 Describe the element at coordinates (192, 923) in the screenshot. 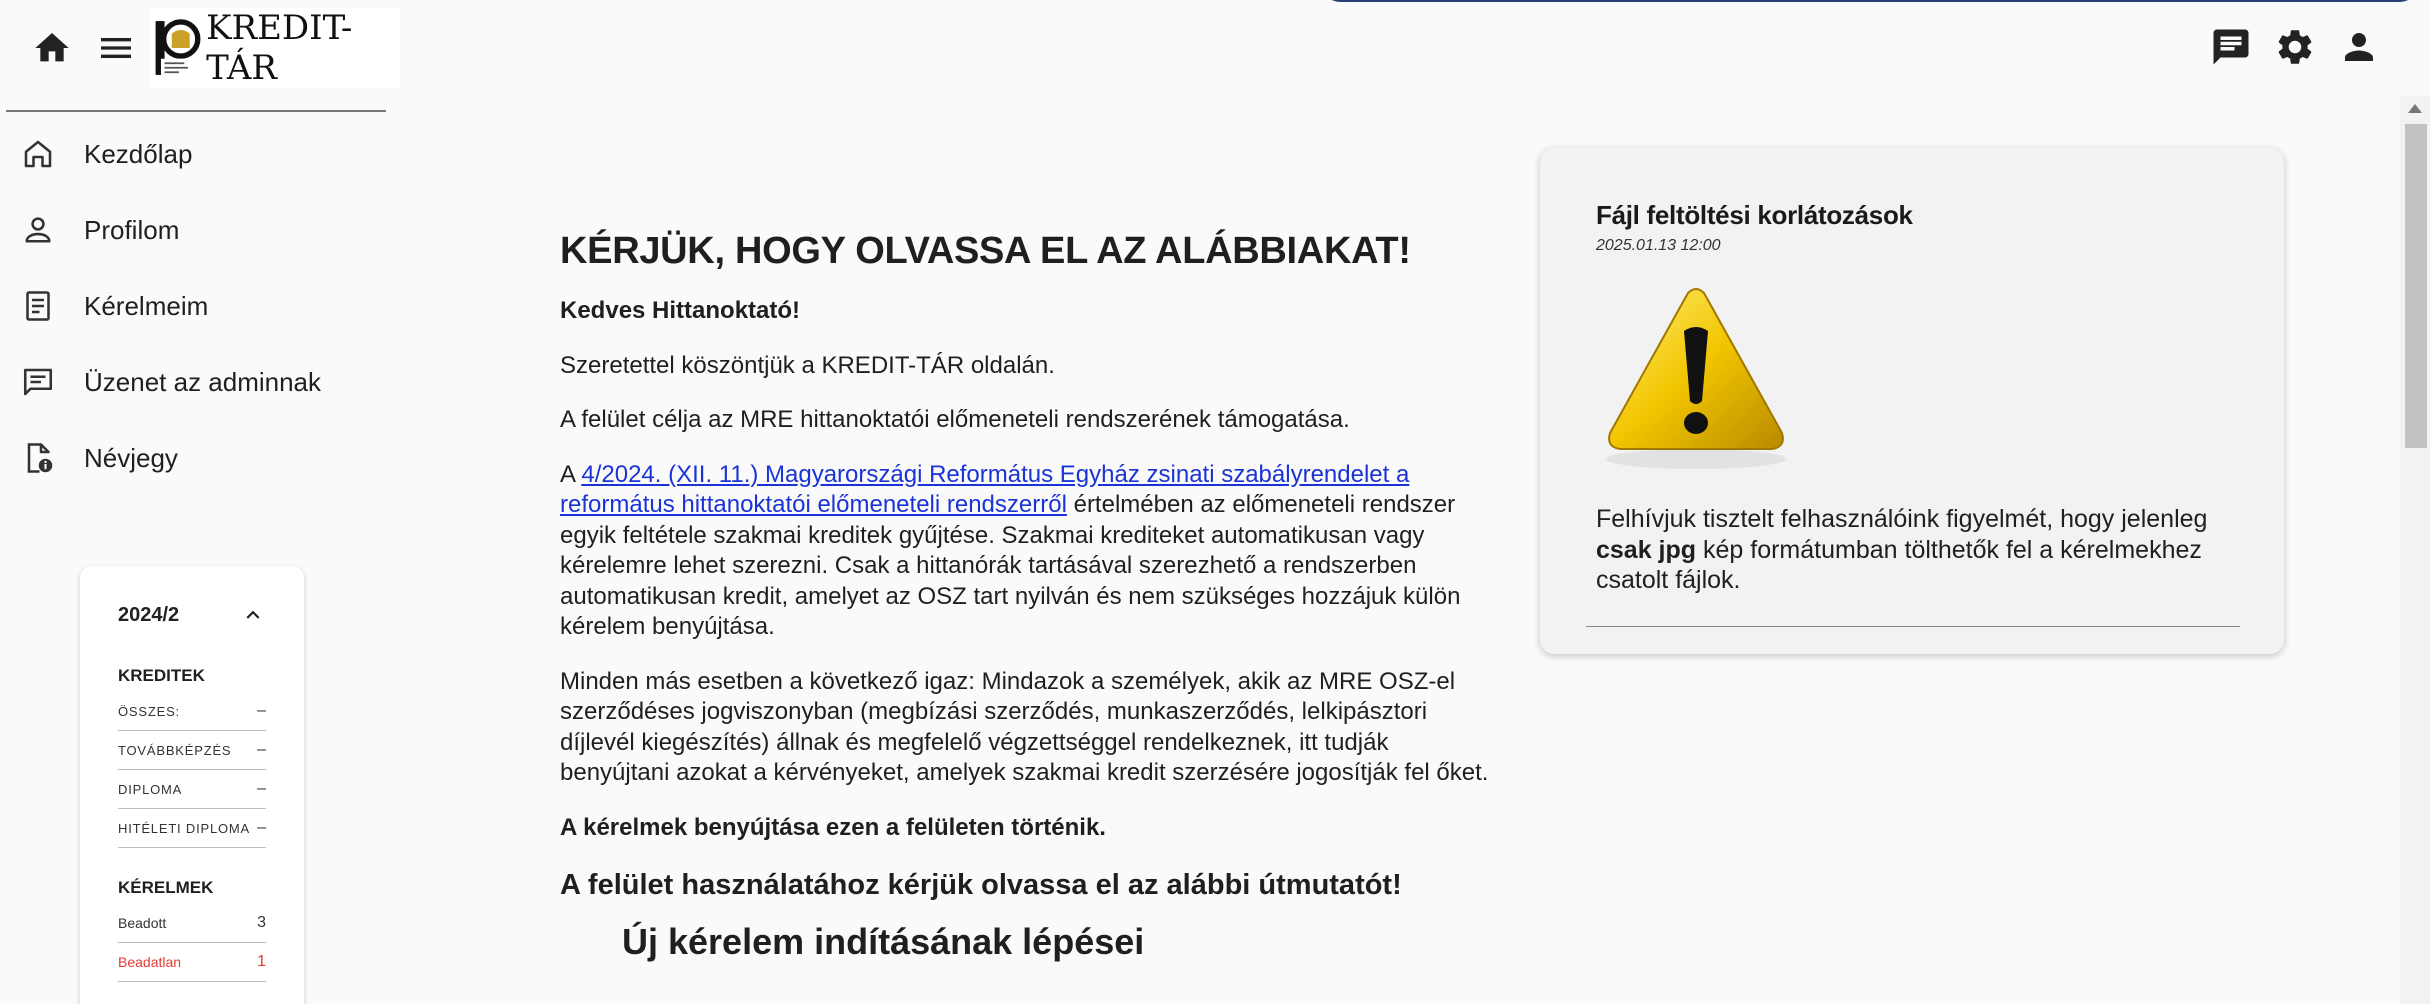

I see `request-row-submitted: Beadott 3` at that location.